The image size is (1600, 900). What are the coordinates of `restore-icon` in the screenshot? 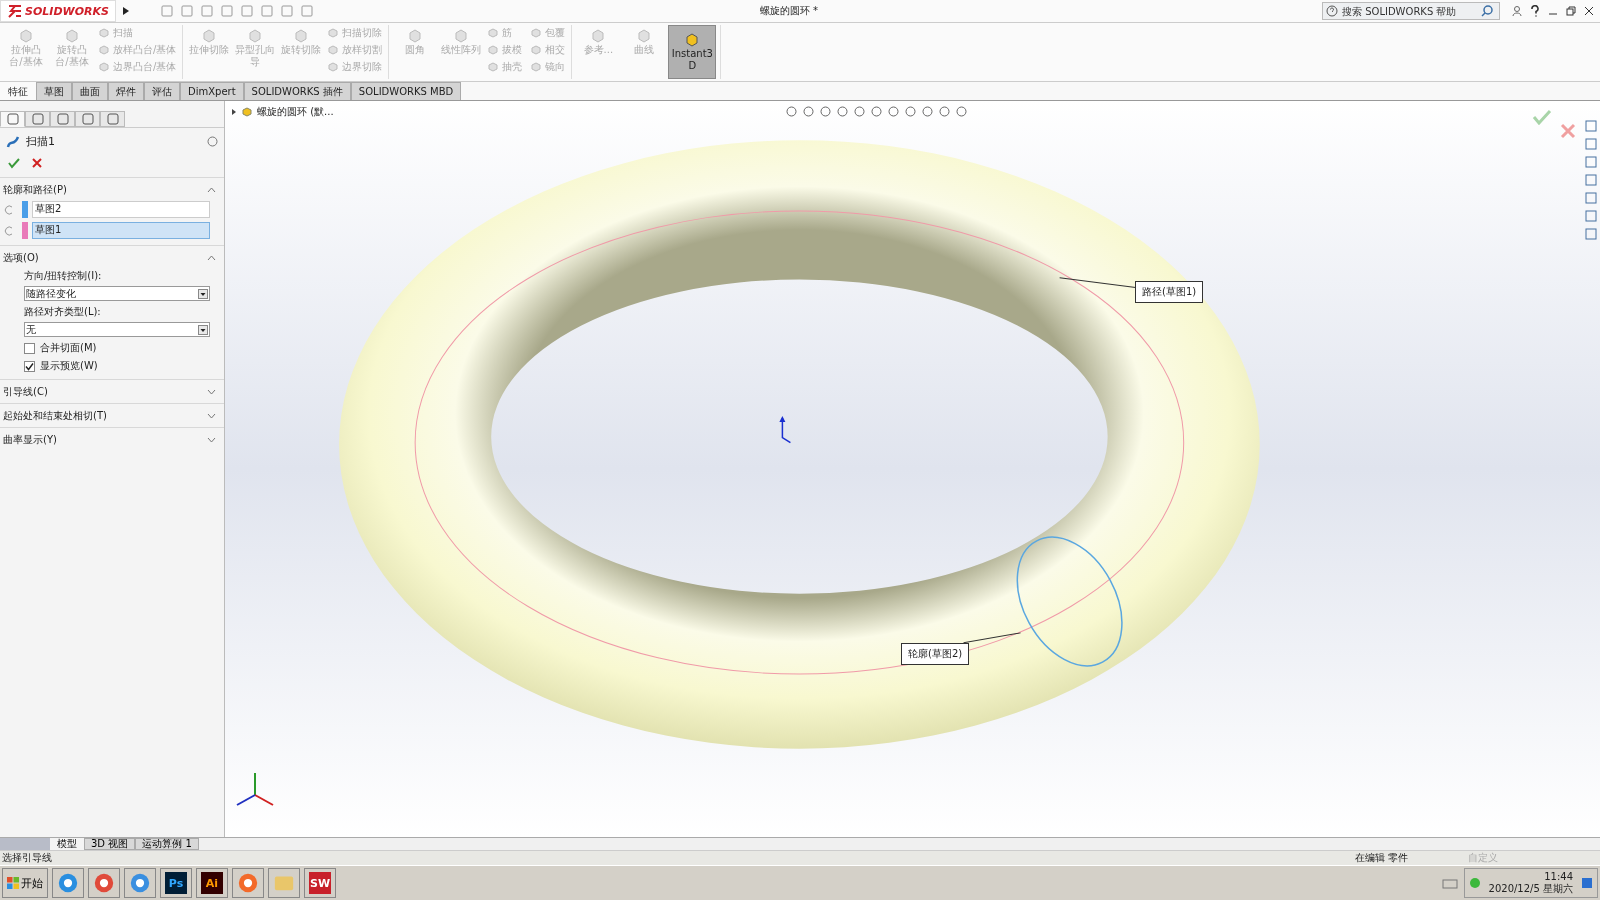 It's located at (1571, 11).